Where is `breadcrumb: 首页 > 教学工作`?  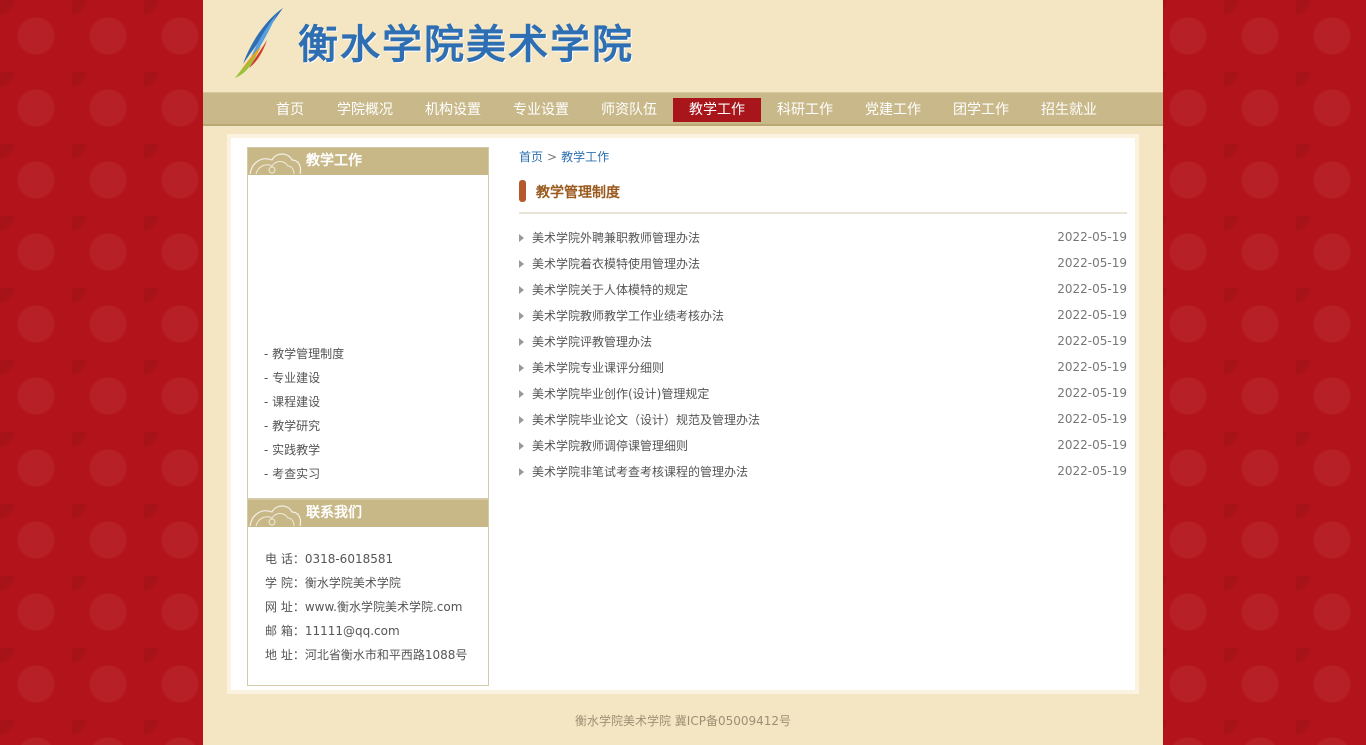
breadcrumb: 首页 > 教学工作 is located at coordinates (564, 156).